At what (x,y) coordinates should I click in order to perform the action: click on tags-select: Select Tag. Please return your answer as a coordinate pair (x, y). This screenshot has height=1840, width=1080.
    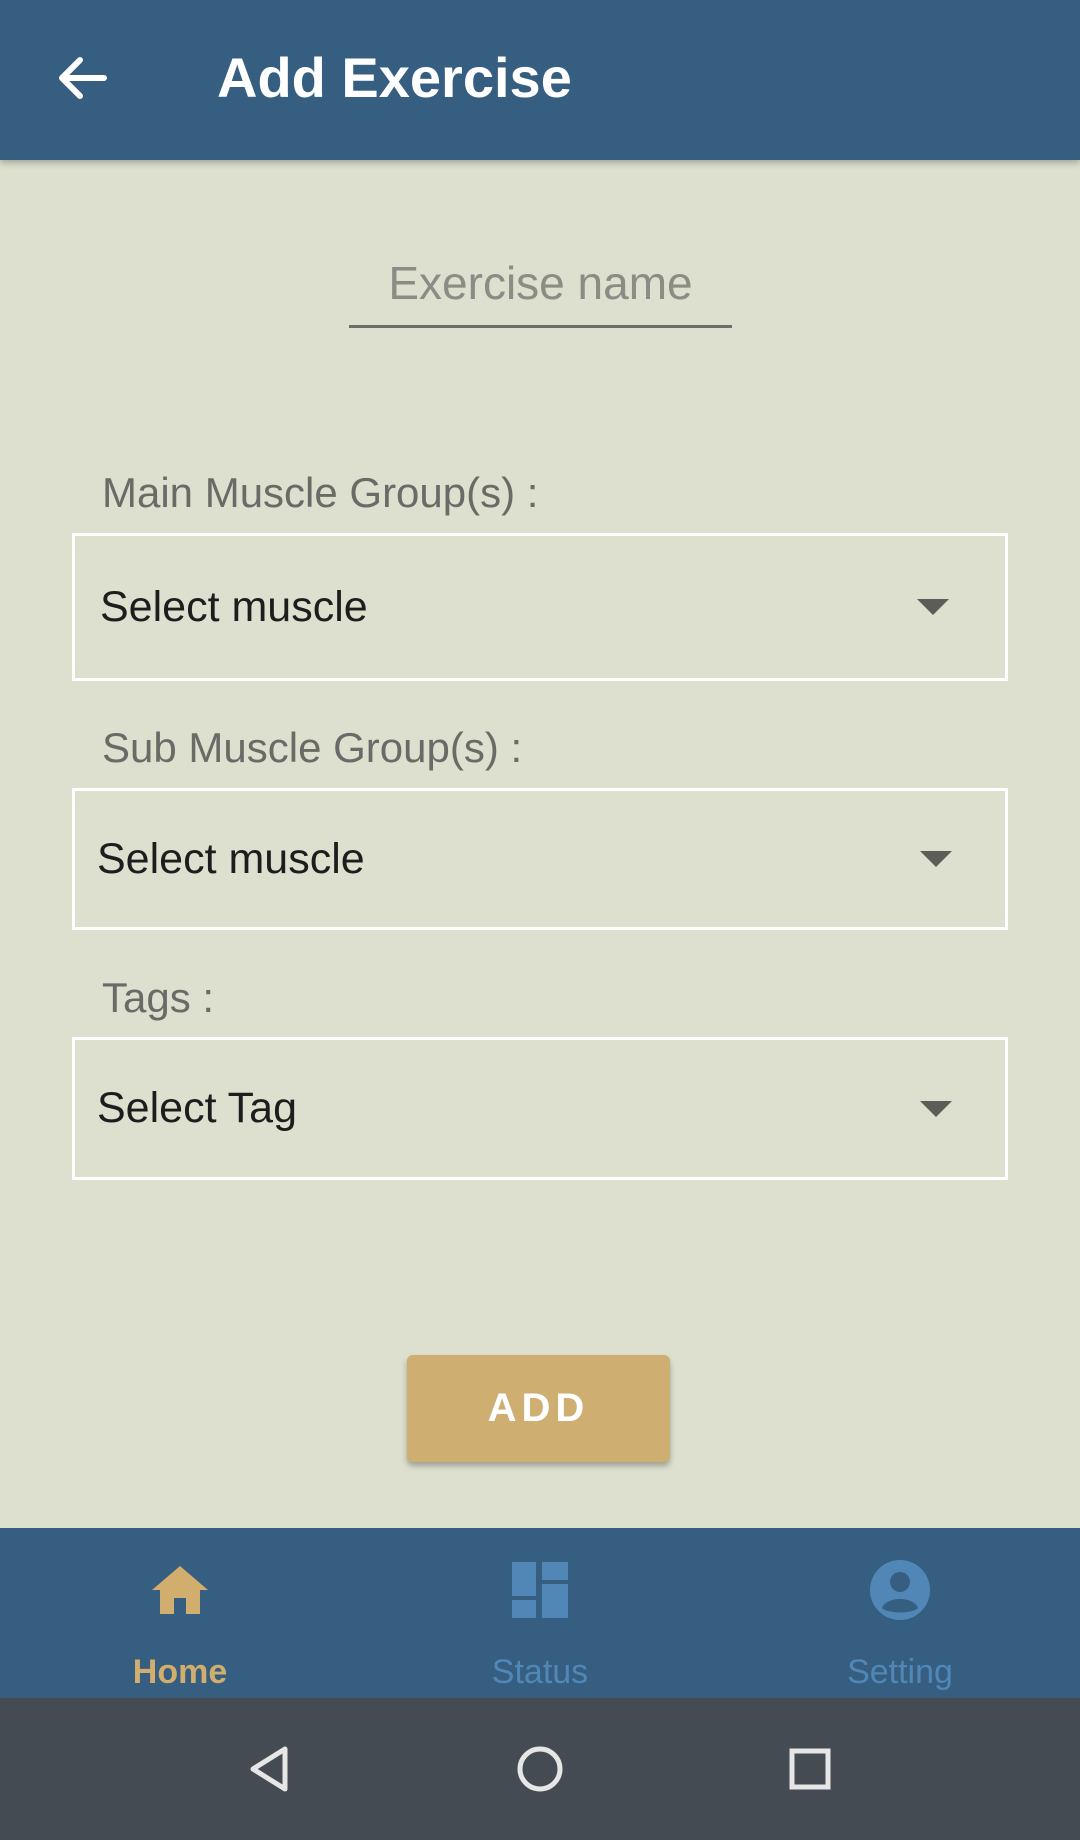
    Looking at the image, I should click on (540, 1108).